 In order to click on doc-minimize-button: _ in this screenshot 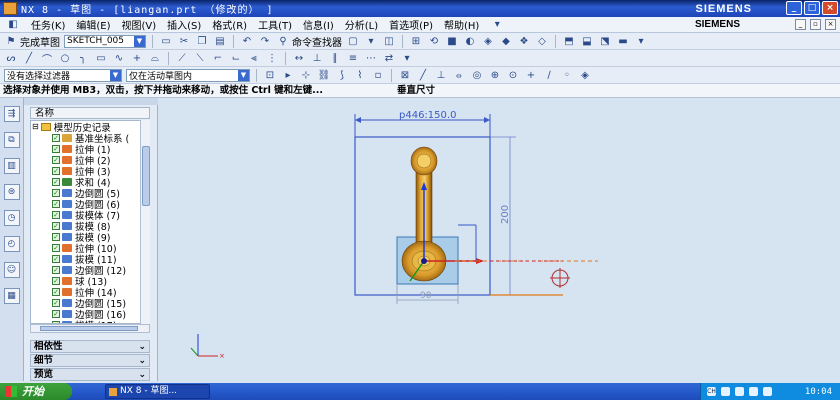, I will do `click(800, 24)`.